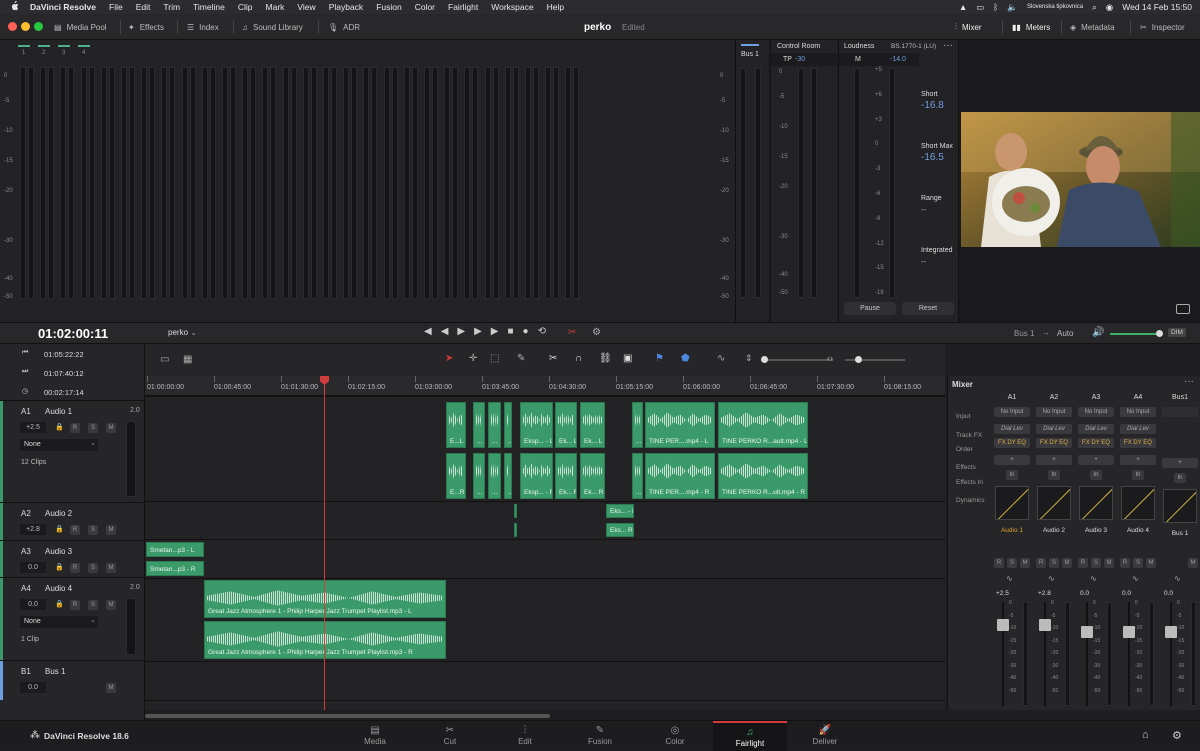 The width and height of the screenshot is (1200, 751). I want to click on track-name: Audio 4, so click(58, 588).